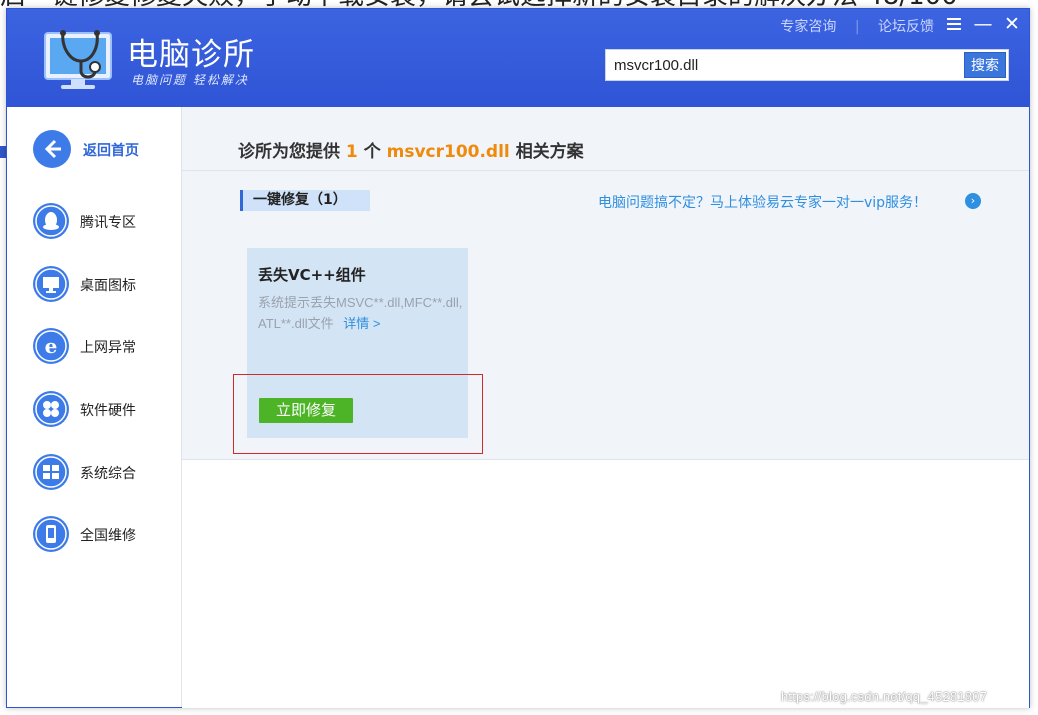 This screenshot has width=1038, height=715. What do you see at coordinates (850, 26) in the screenshot?
I see `top-links: 专家咨询 | 论坛反馈` at bounding box center [850, 26].